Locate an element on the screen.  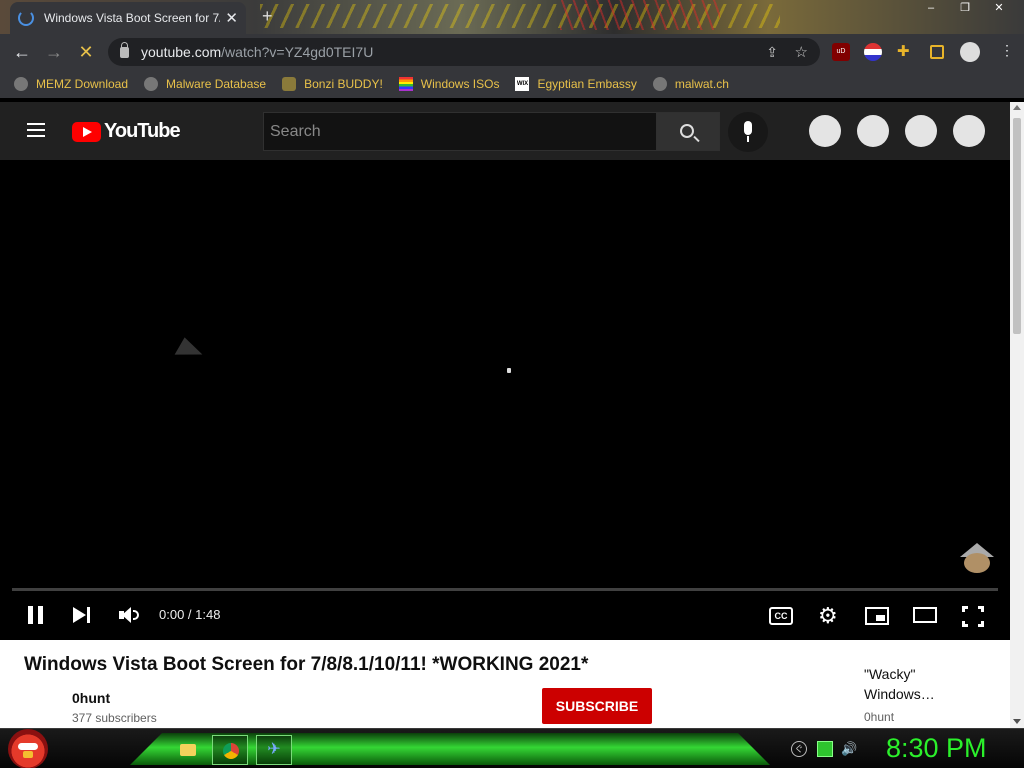
bird-eyes is located at coordinates (28, 746).